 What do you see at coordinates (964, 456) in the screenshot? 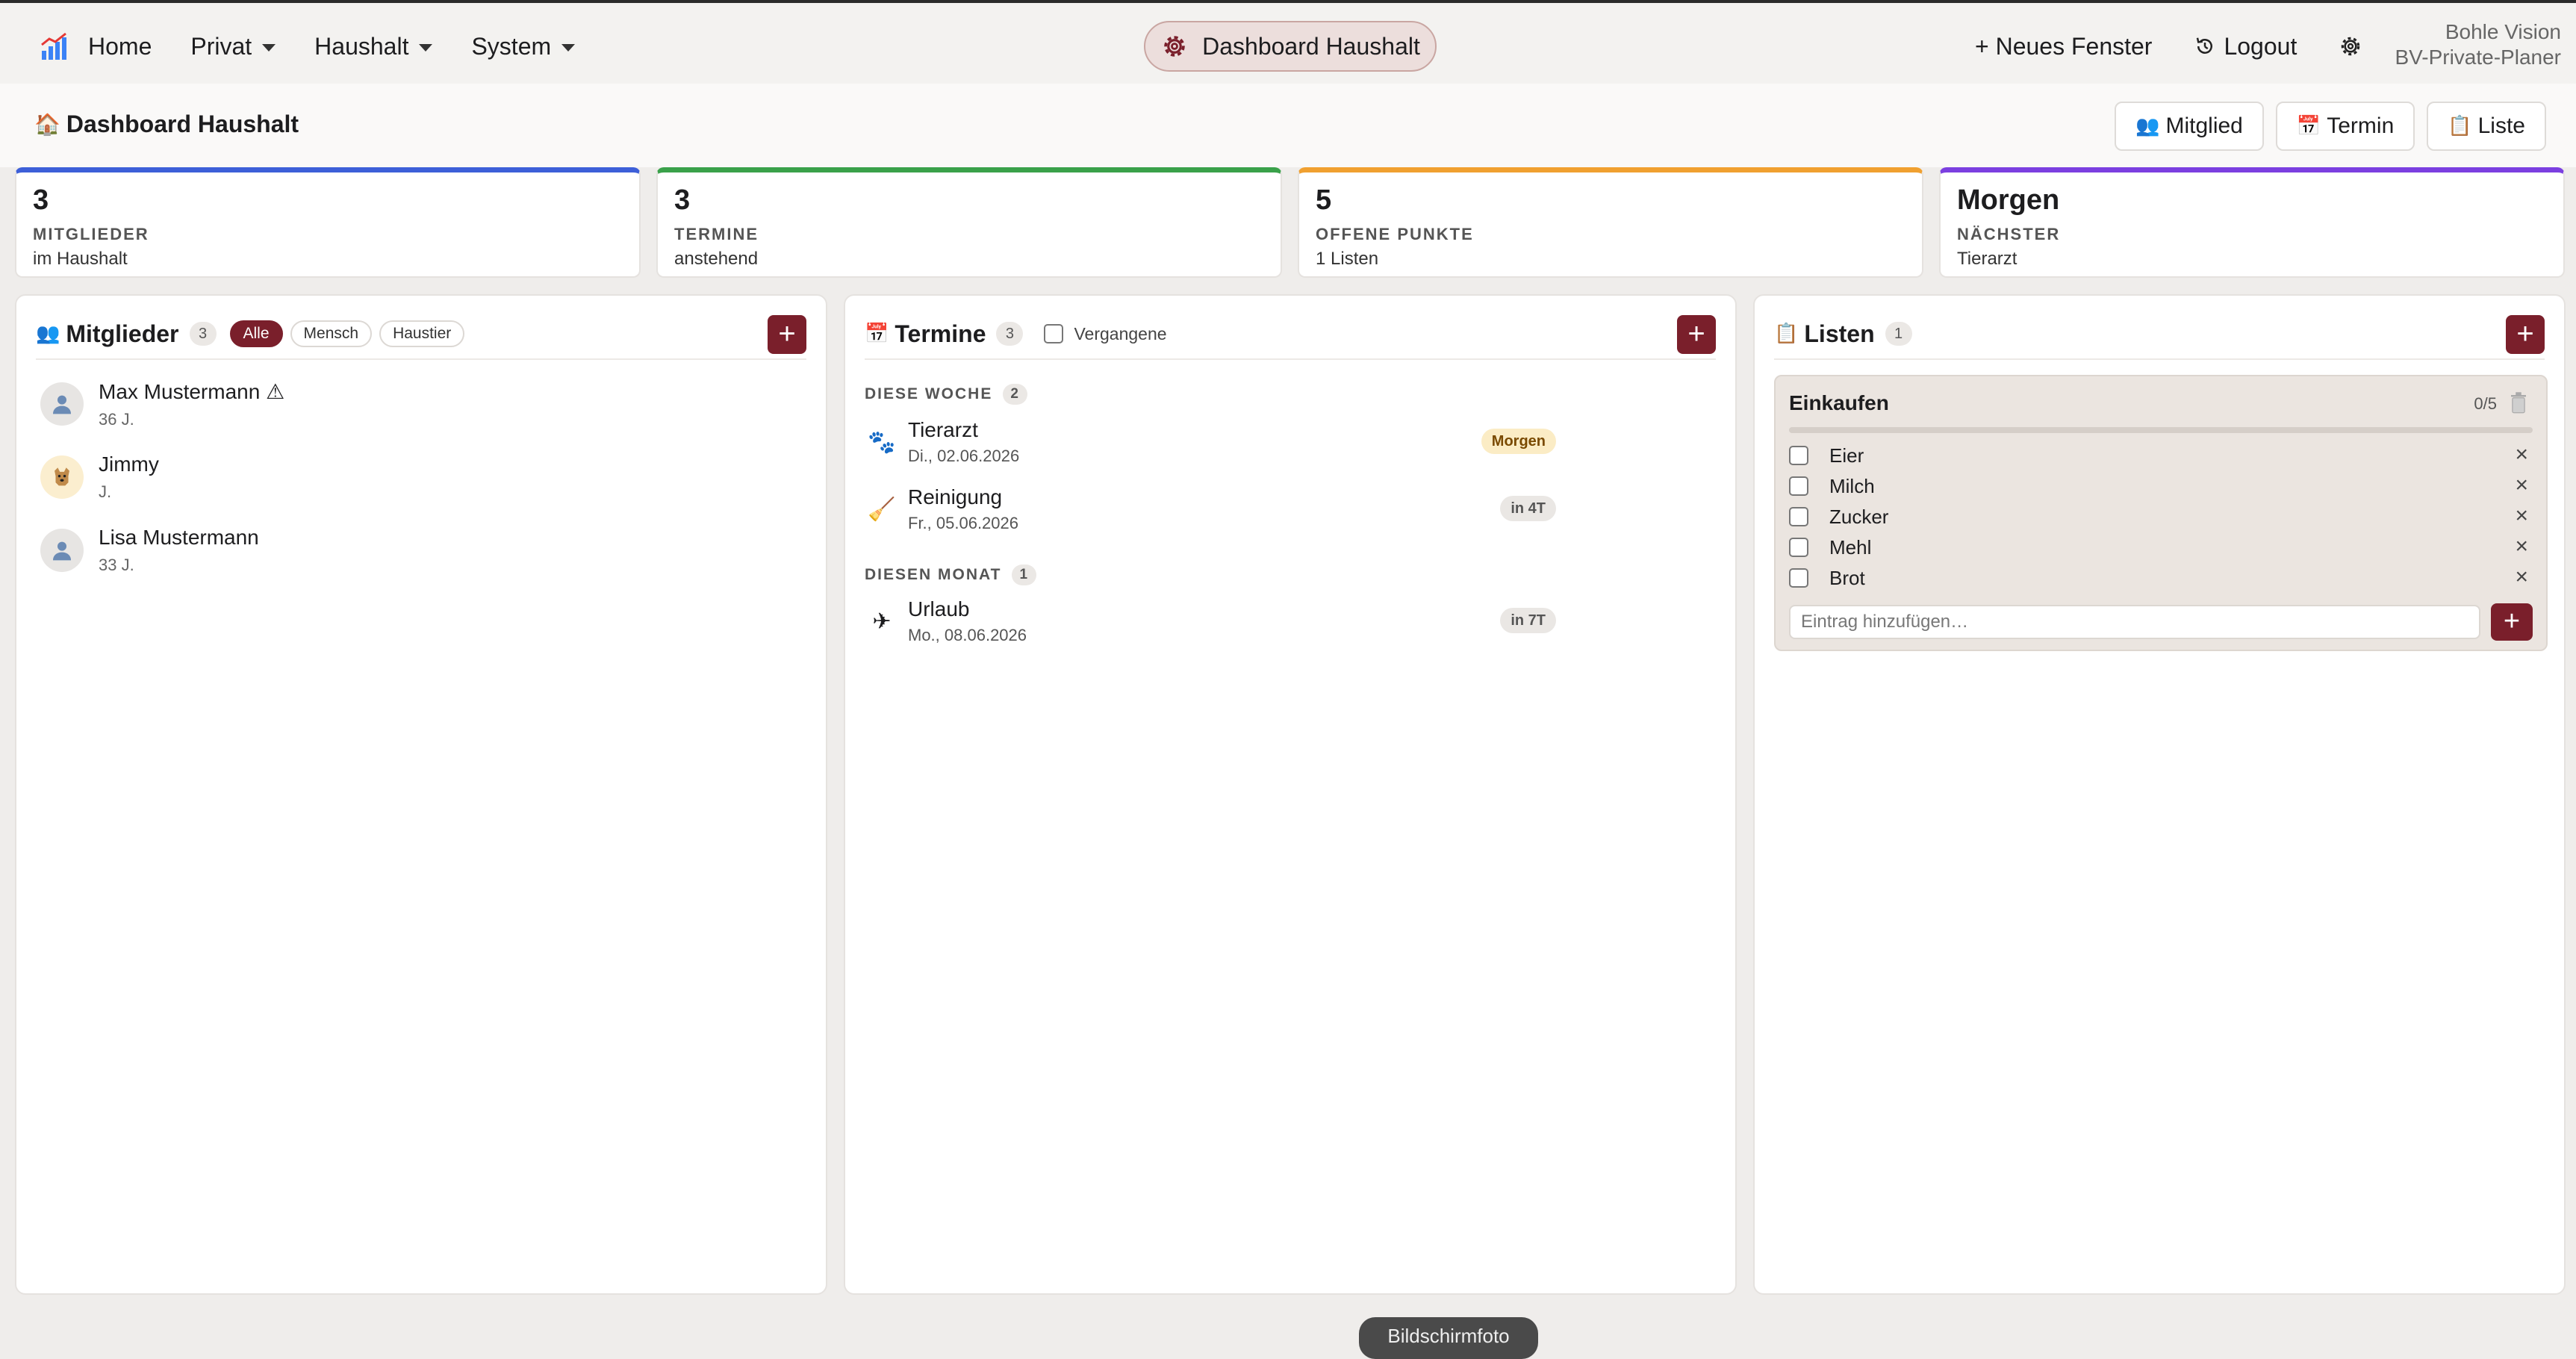
I see `event-date: Di., 02.06.2026` at bounding box center [964, 456].